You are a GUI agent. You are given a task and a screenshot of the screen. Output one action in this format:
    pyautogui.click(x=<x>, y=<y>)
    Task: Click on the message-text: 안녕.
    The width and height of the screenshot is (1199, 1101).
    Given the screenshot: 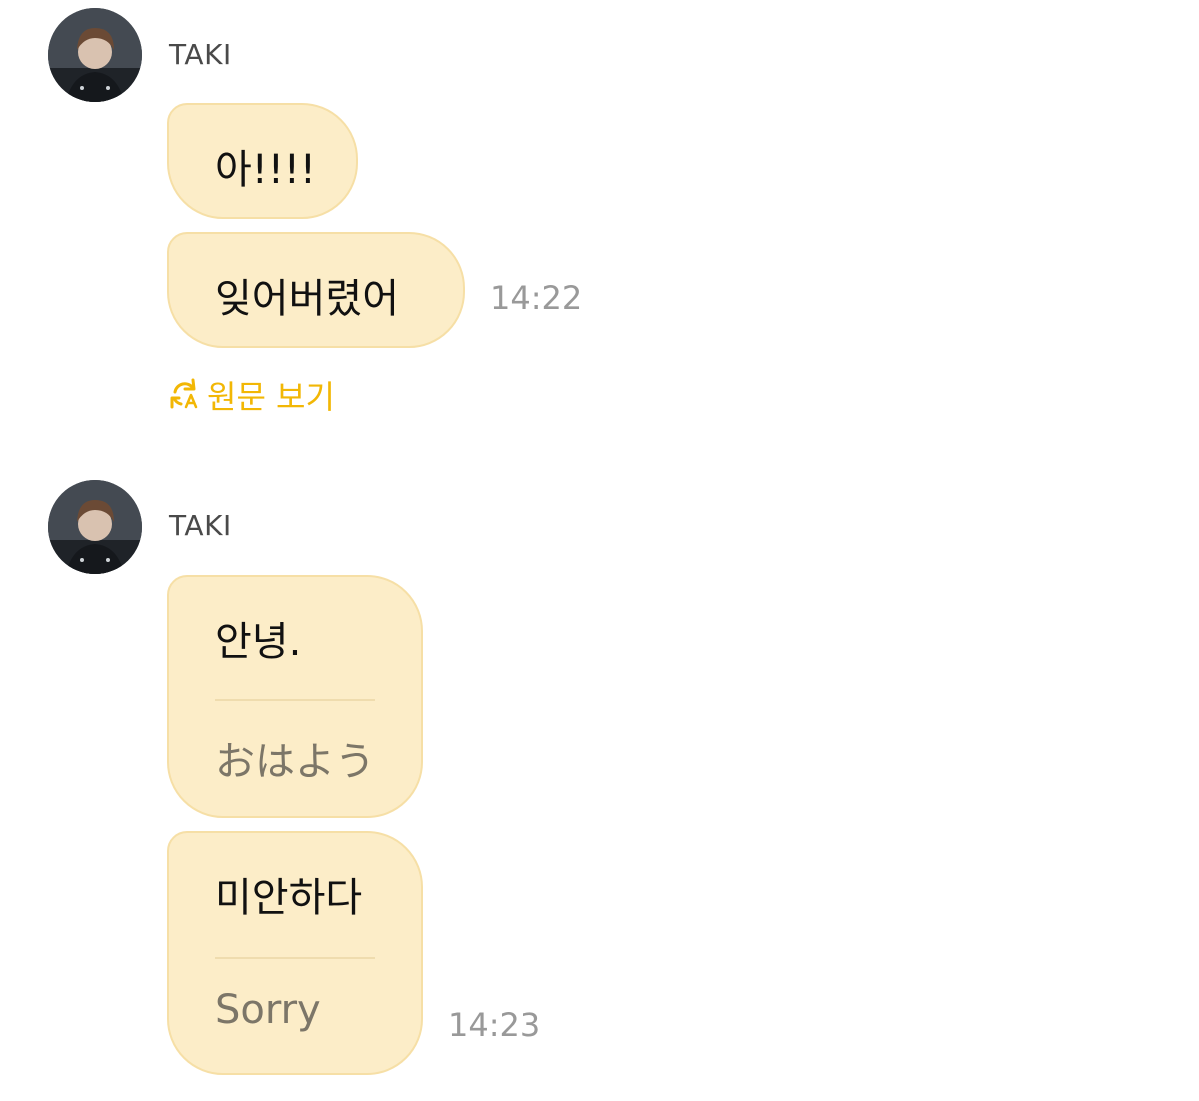 What is the action you would take?
    pyautogui.click(x=258, y=642)
    